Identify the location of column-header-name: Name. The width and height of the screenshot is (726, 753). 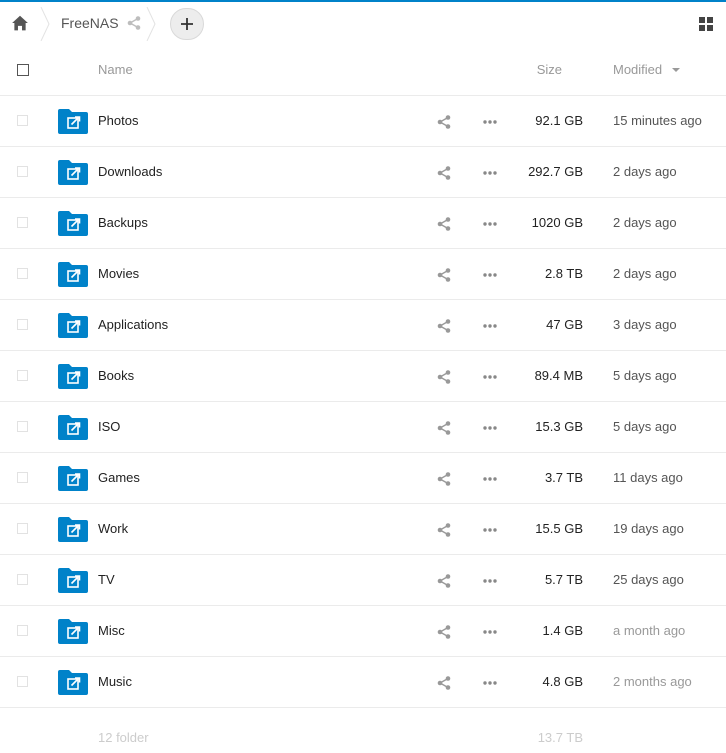
(115, 69).